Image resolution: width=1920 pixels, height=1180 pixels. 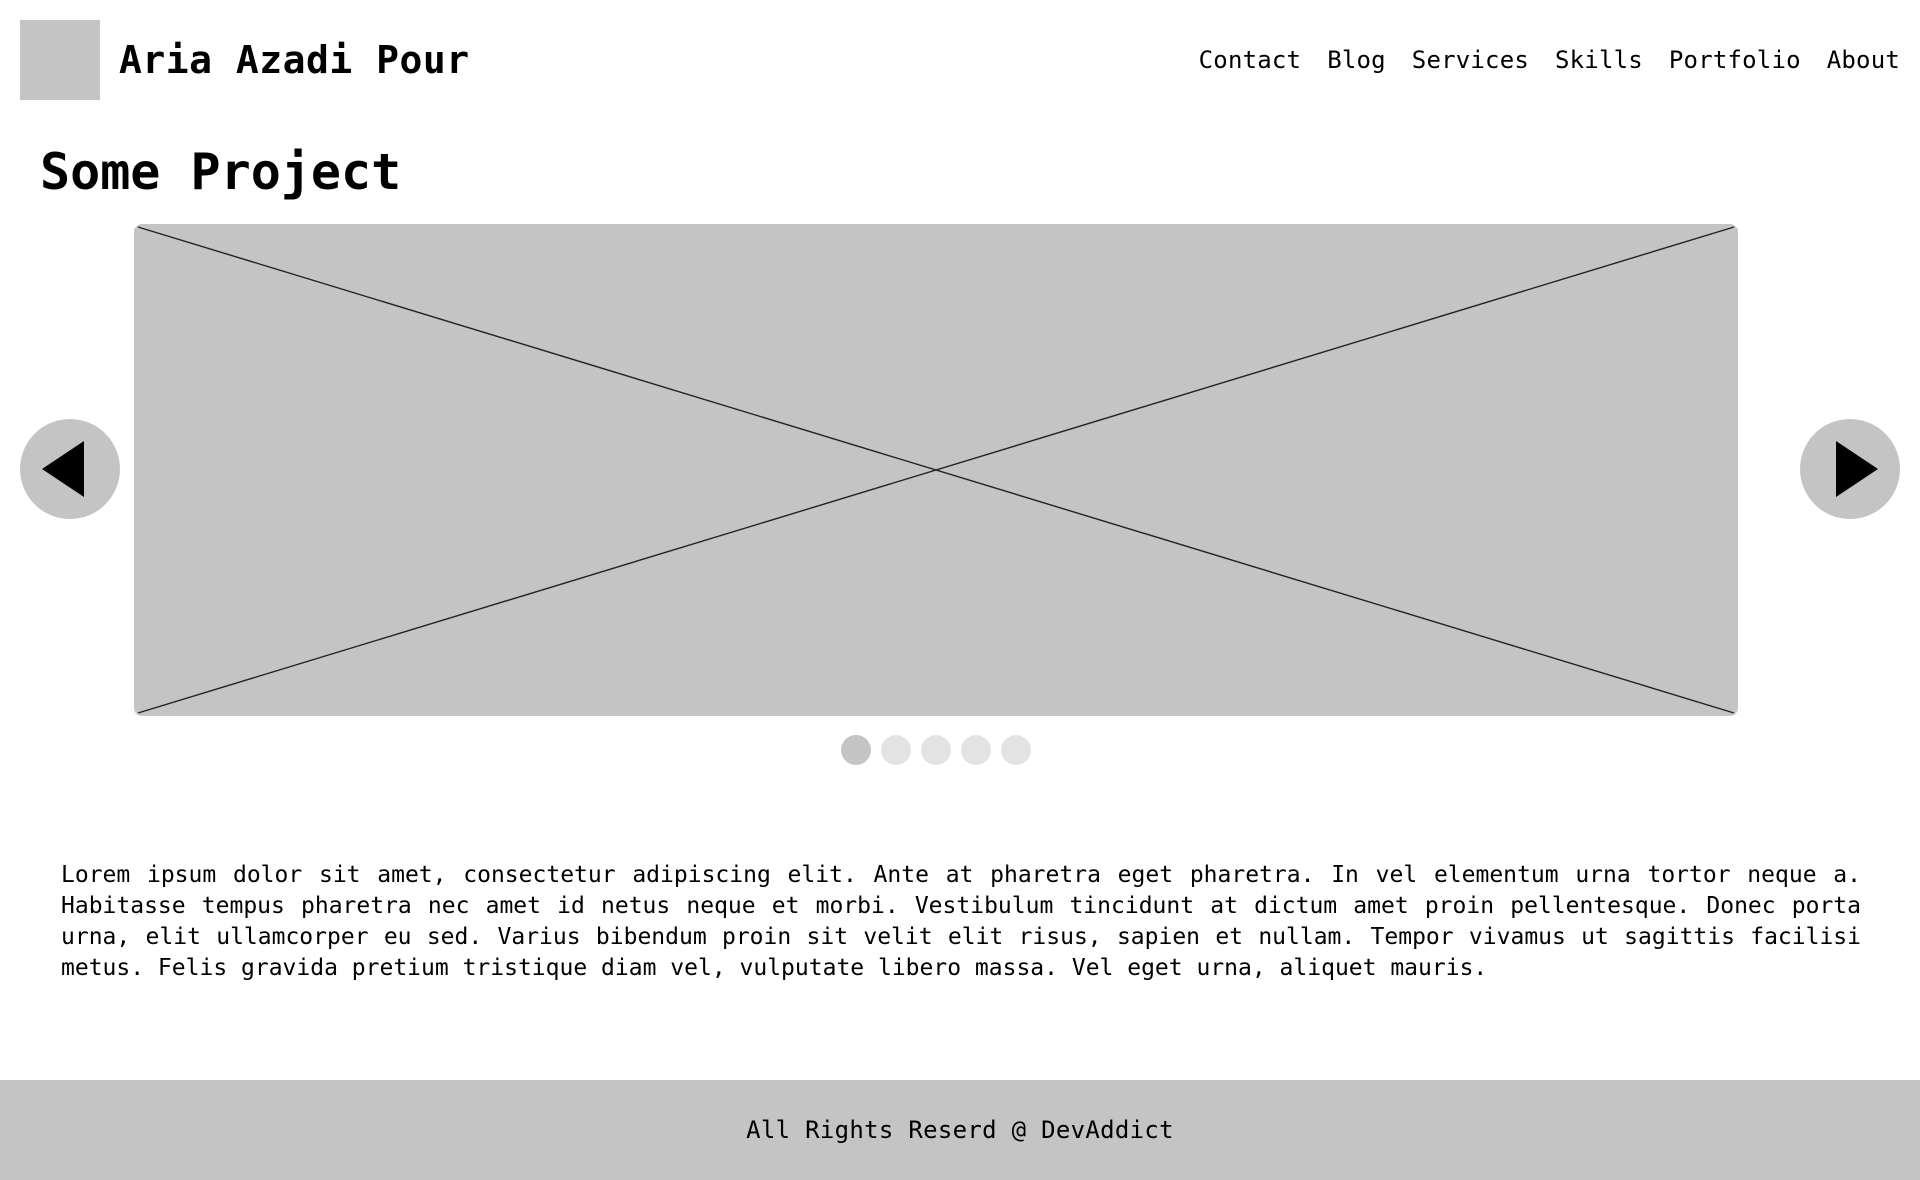 What do you see at coordinates (1863, 60) in the screenshot?
I see `nav-item-about: About` at bounding box center [1863, 60].